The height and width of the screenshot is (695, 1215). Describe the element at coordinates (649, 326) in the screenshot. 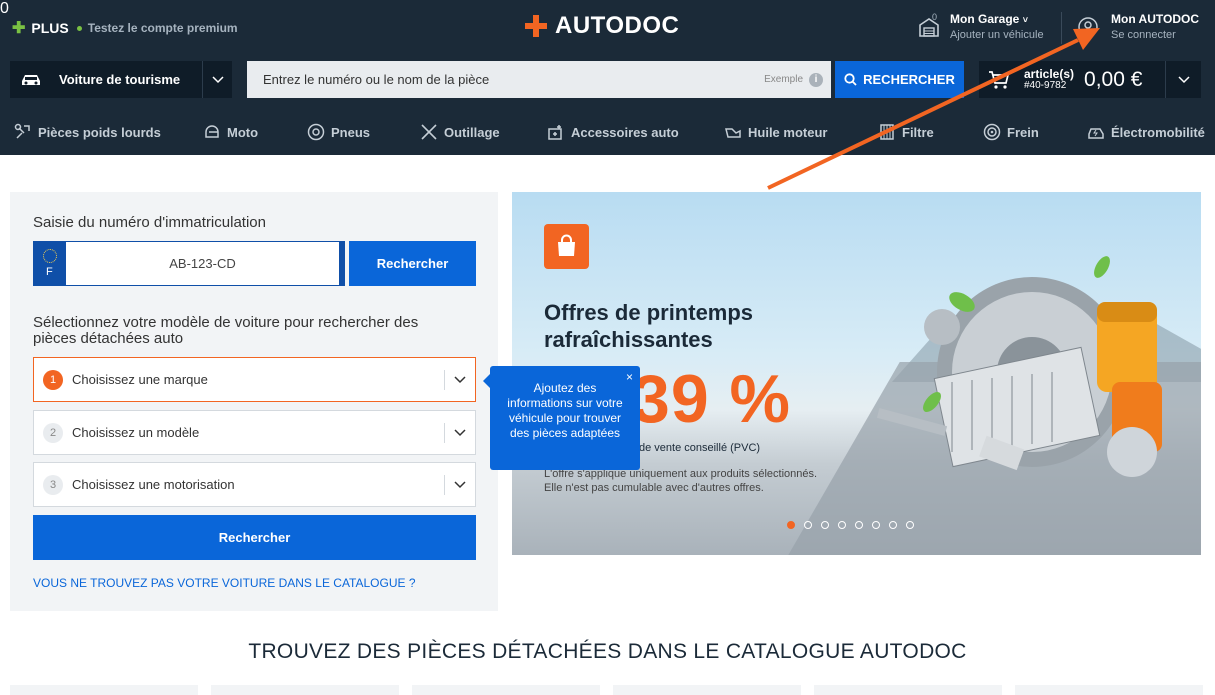

I see `banner-title: Offres de printemps rafraîchissantes` at that location.